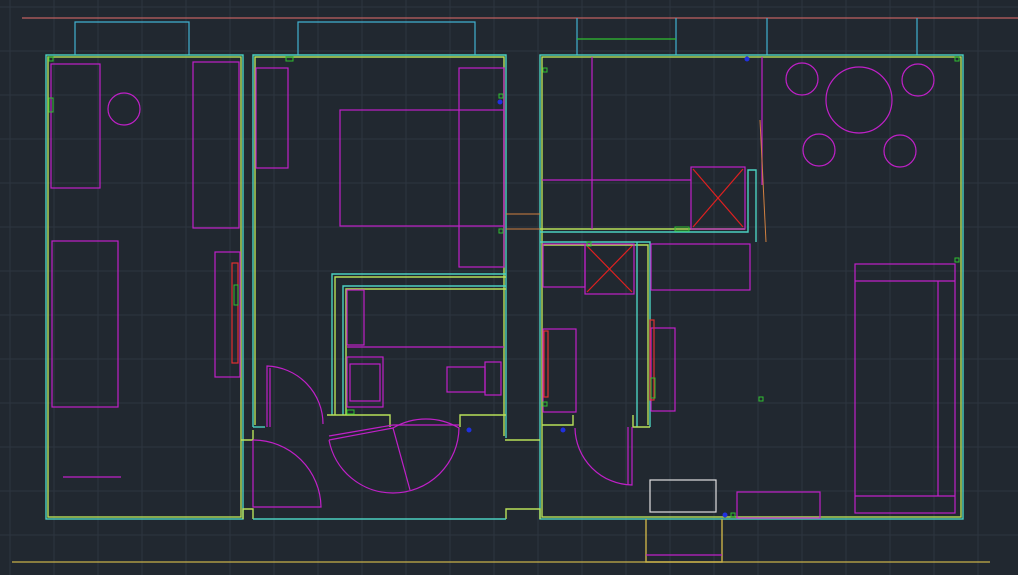 This screenshot has height=575, width=1018. I want to click on wardrobe-left, so click(75, 126).